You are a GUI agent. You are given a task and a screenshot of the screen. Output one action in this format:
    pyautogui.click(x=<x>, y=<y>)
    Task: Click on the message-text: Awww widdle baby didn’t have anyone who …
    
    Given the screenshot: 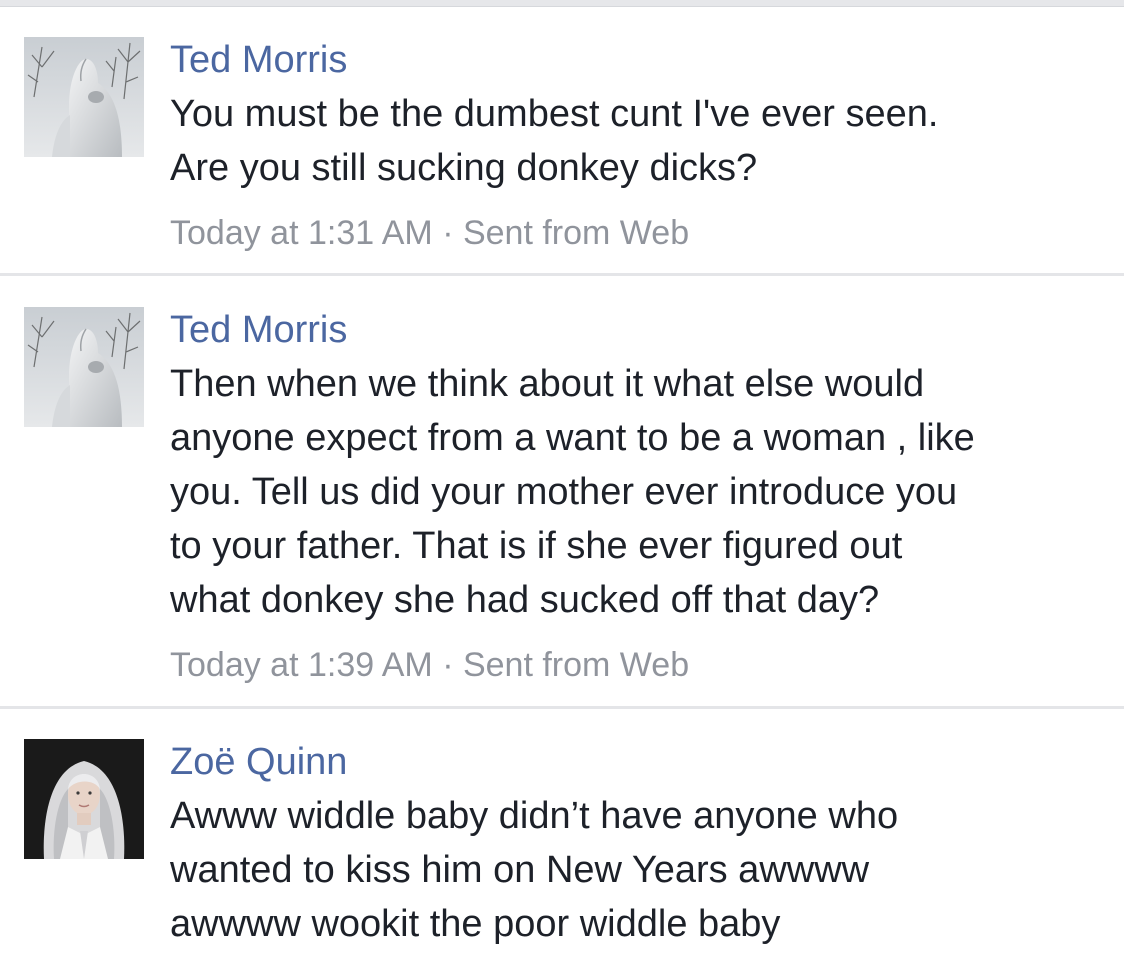 What is the action you would take?
    pyautogui.click(x=534, y=870)
    